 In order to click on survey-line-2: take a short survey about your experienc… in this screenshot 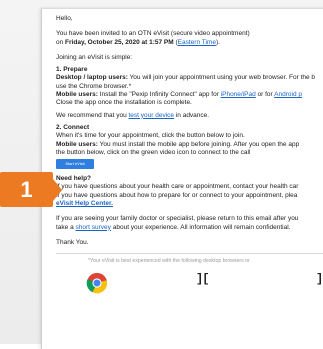, I will do `click(189, 228)`.